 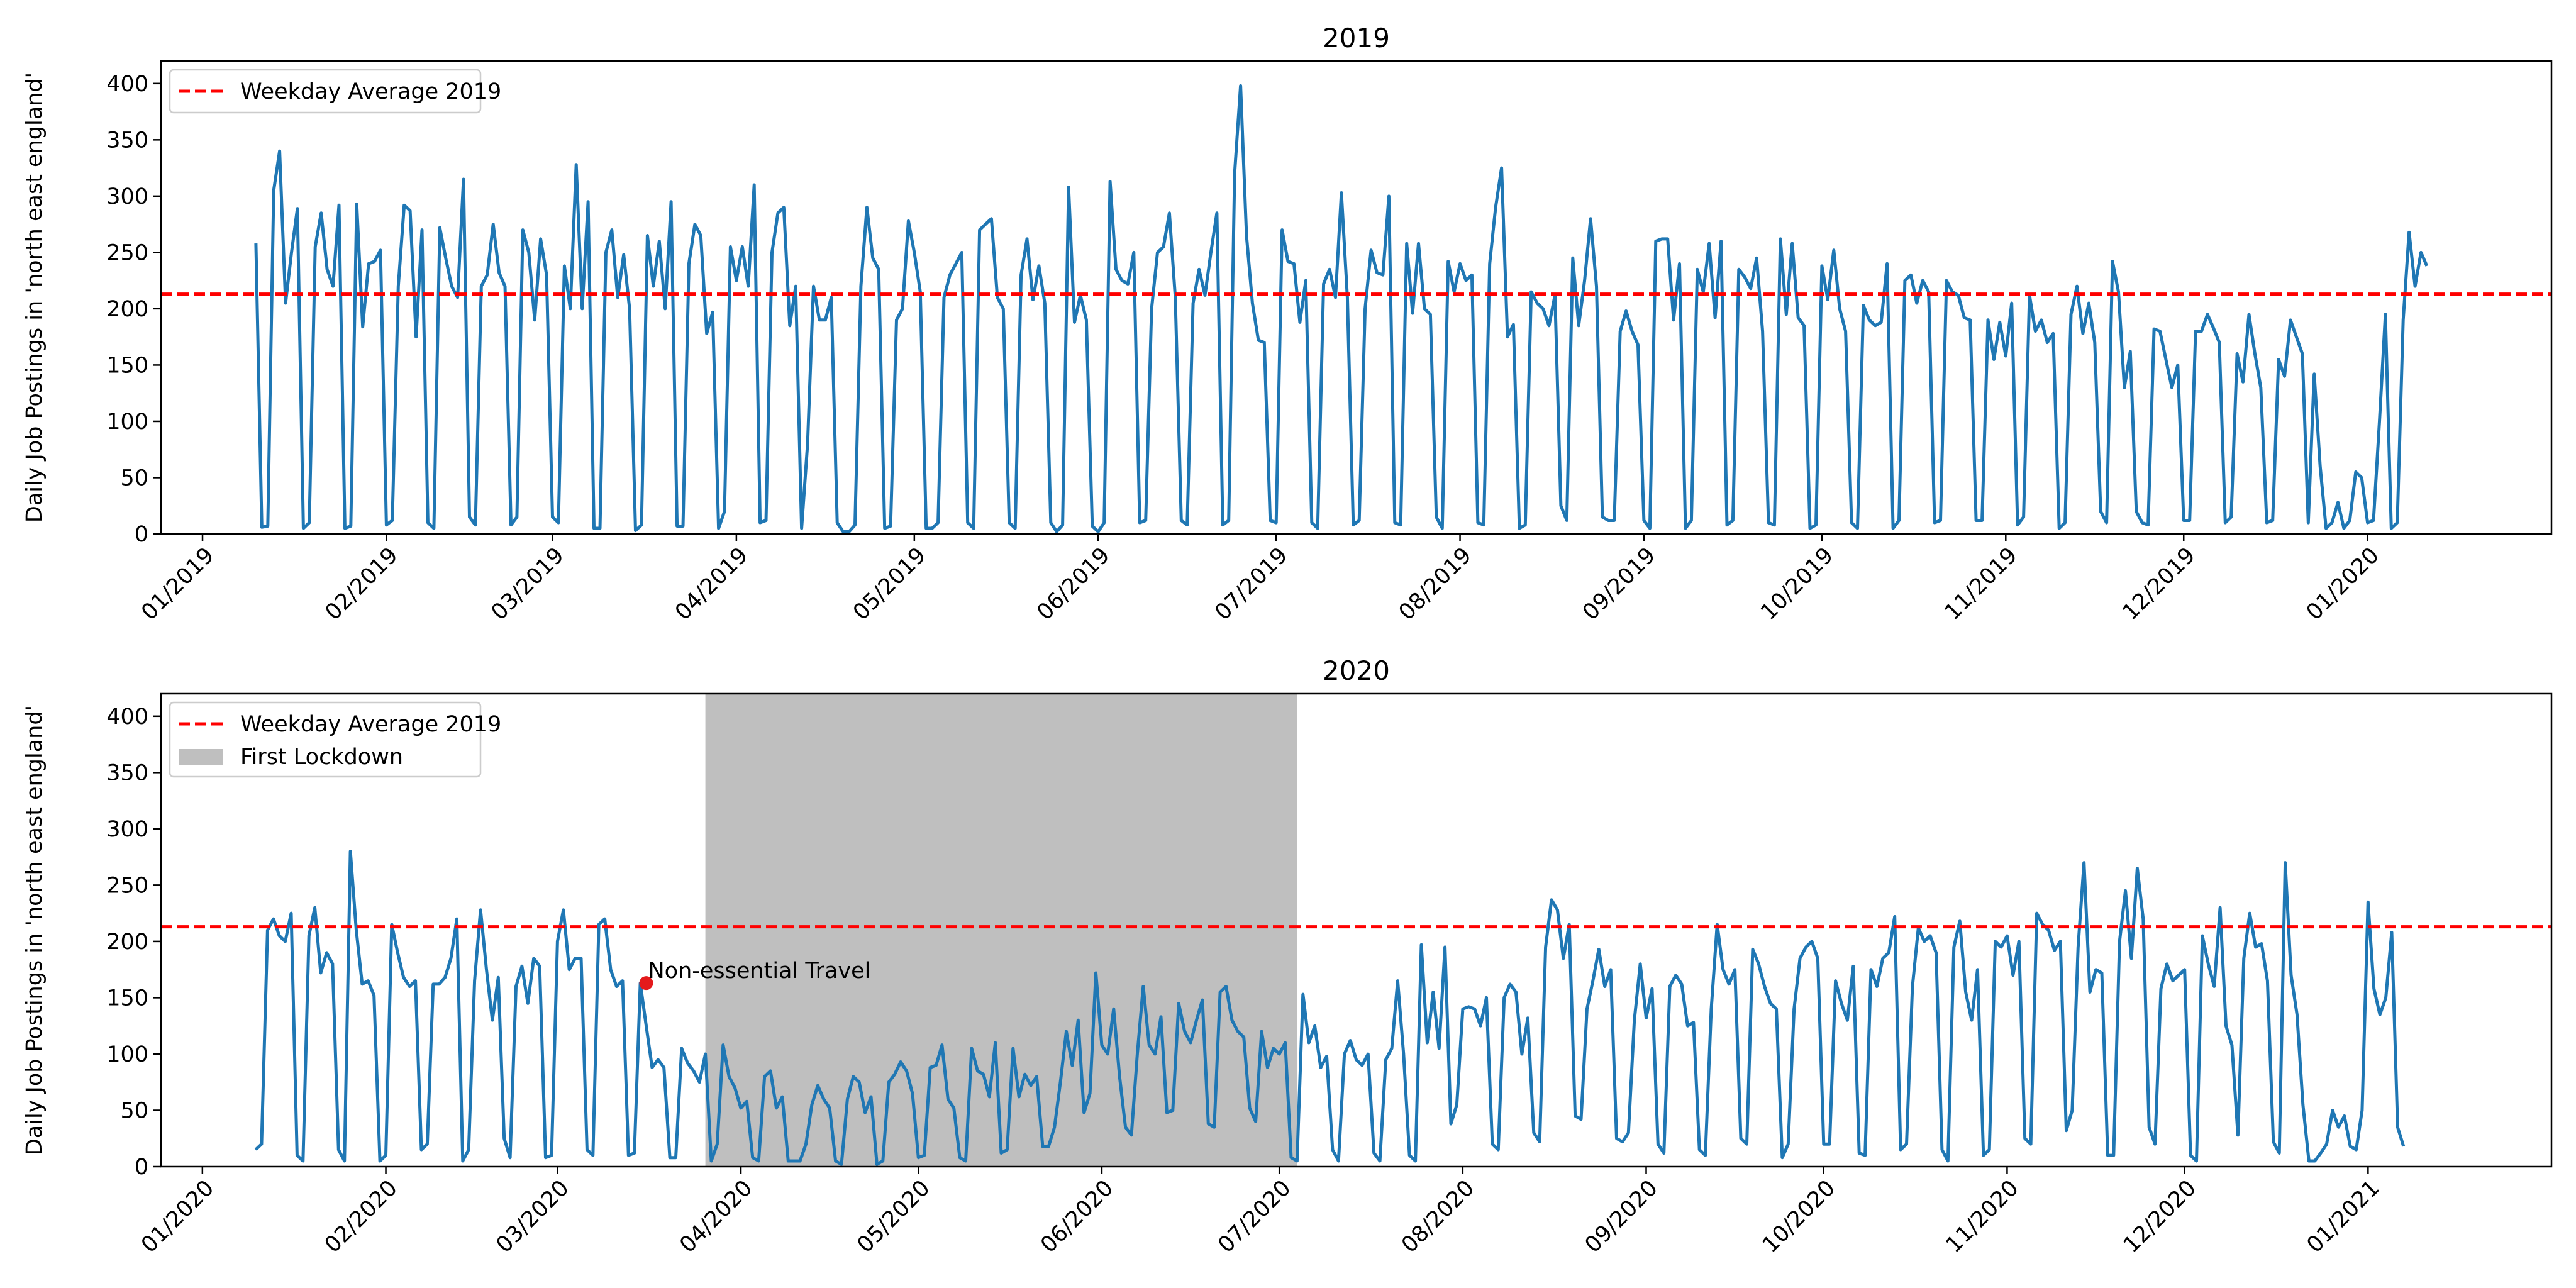 I want to click on x-tick-label: 05/2020, so click(x=894, y=1216).